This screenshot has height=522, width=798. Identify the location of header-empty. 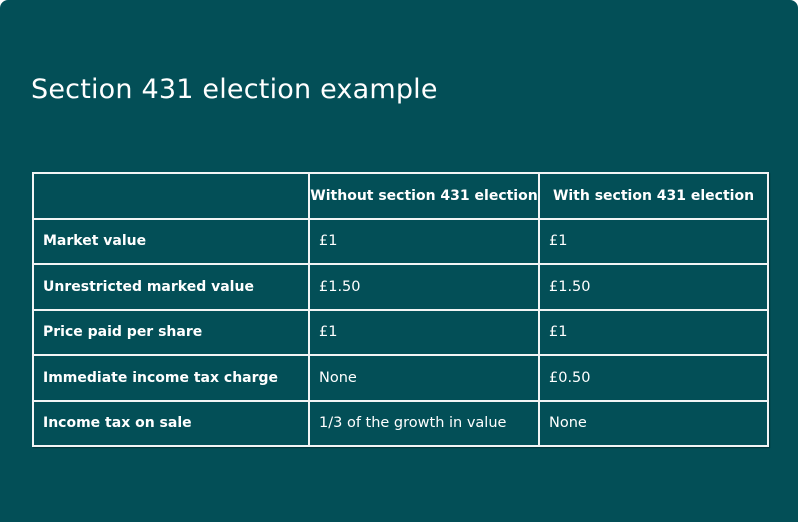
(171, 196).